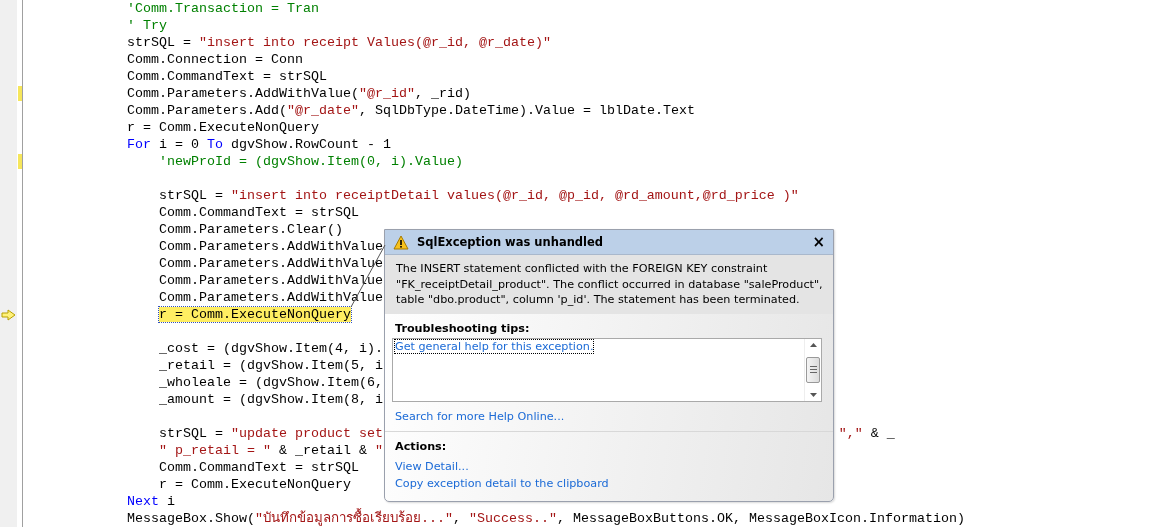  Describe the element at coordinates (159, 8) in the screenshot. I see `code-line: 'Comm.Transaction = Tran` at that location.